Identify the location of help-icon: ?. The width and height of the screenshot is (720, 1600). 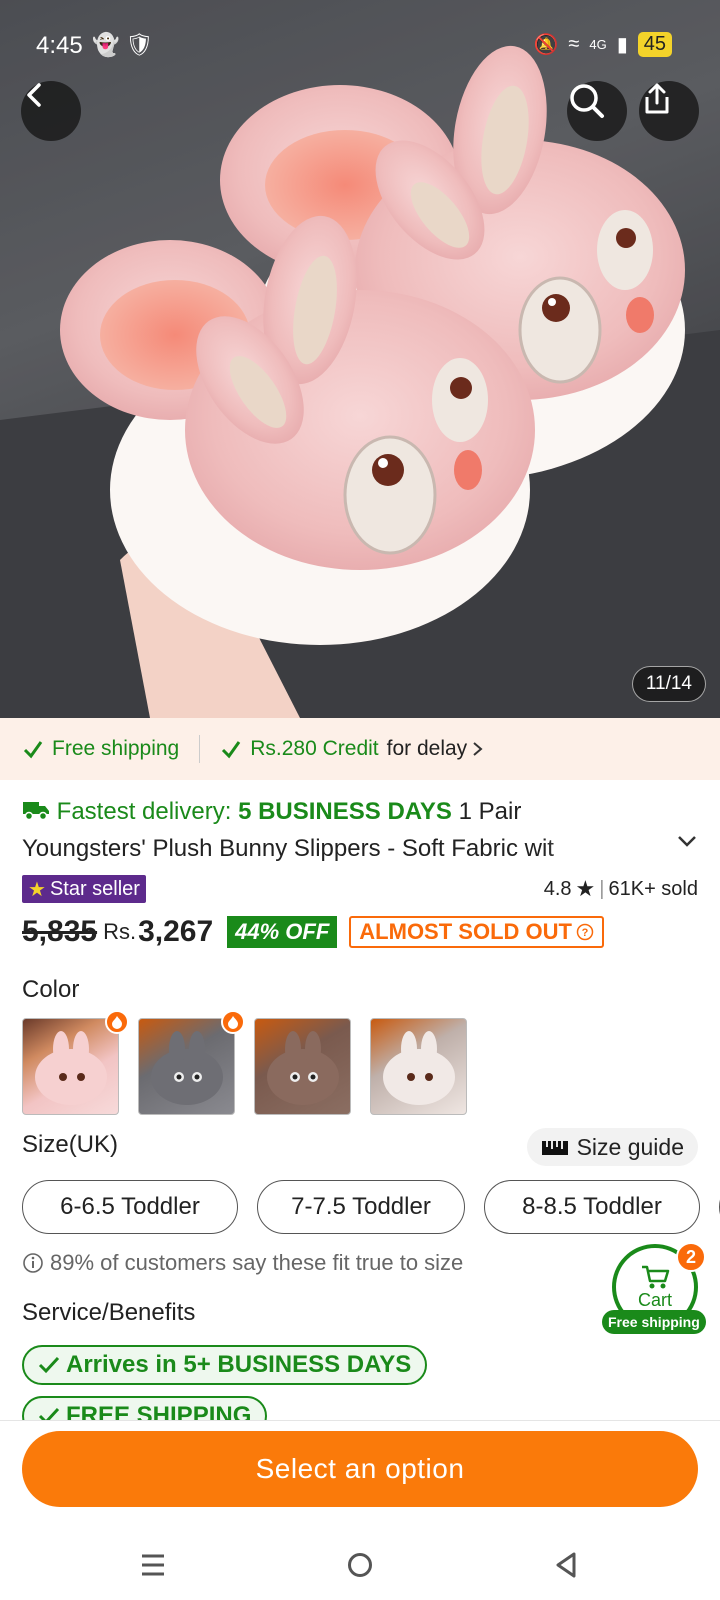
(585, 932).